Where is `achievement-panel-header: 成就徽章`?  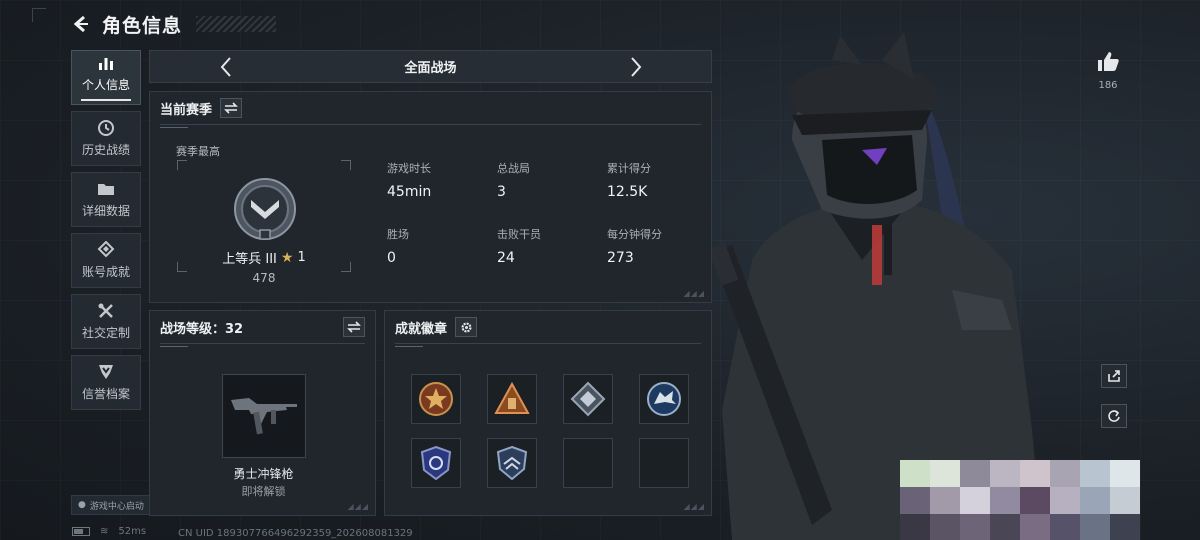 achievement-panel-header: 成就徽章 is located at coordinates (548, 327).